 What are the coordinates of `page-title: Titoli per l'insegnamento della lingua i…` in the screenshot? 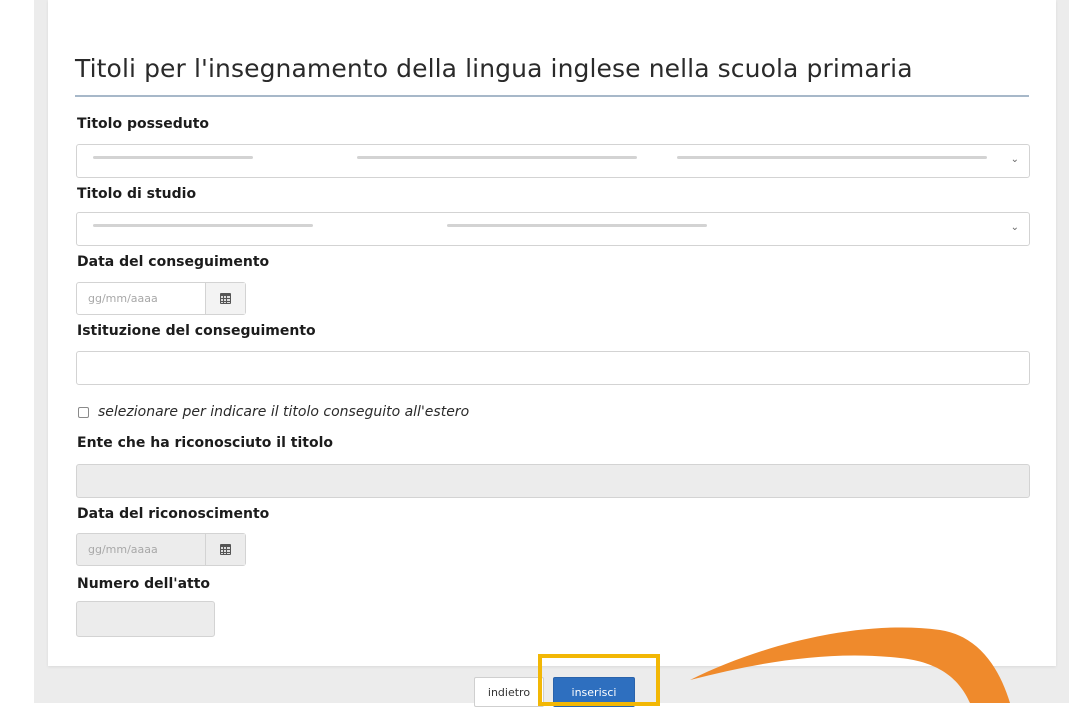 It's located at (494, 68).